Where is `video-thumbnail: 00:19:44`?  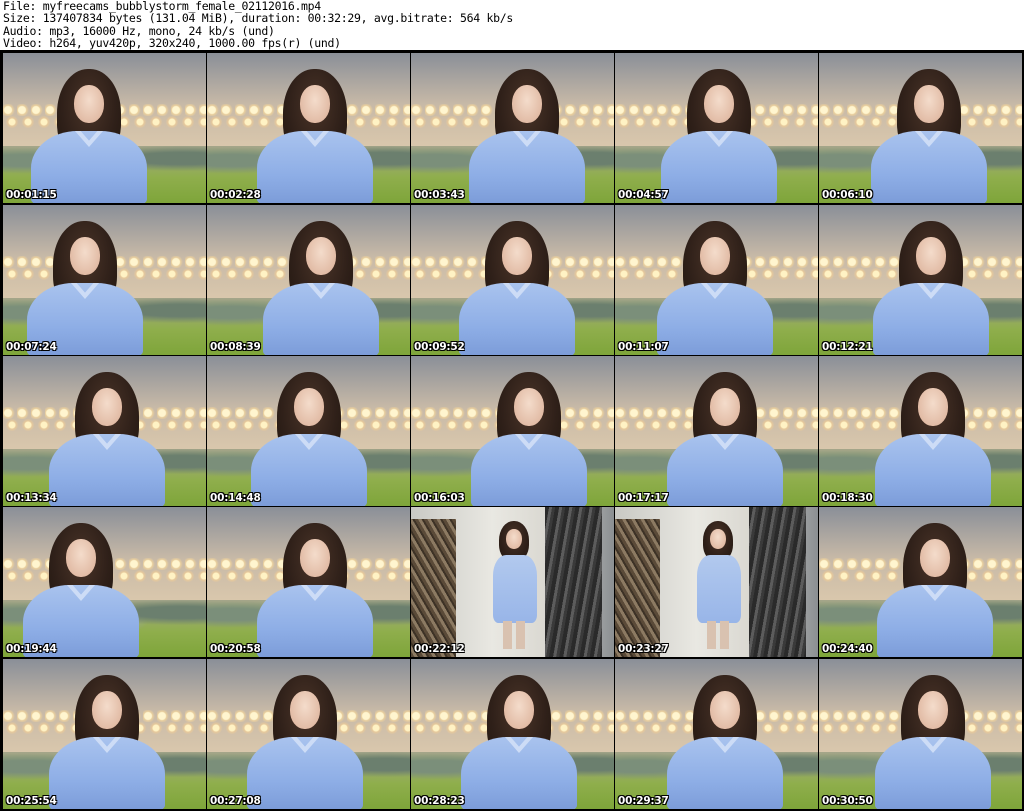 video-thumbnail: 00:19:44 is located at coordinates (104, 582).